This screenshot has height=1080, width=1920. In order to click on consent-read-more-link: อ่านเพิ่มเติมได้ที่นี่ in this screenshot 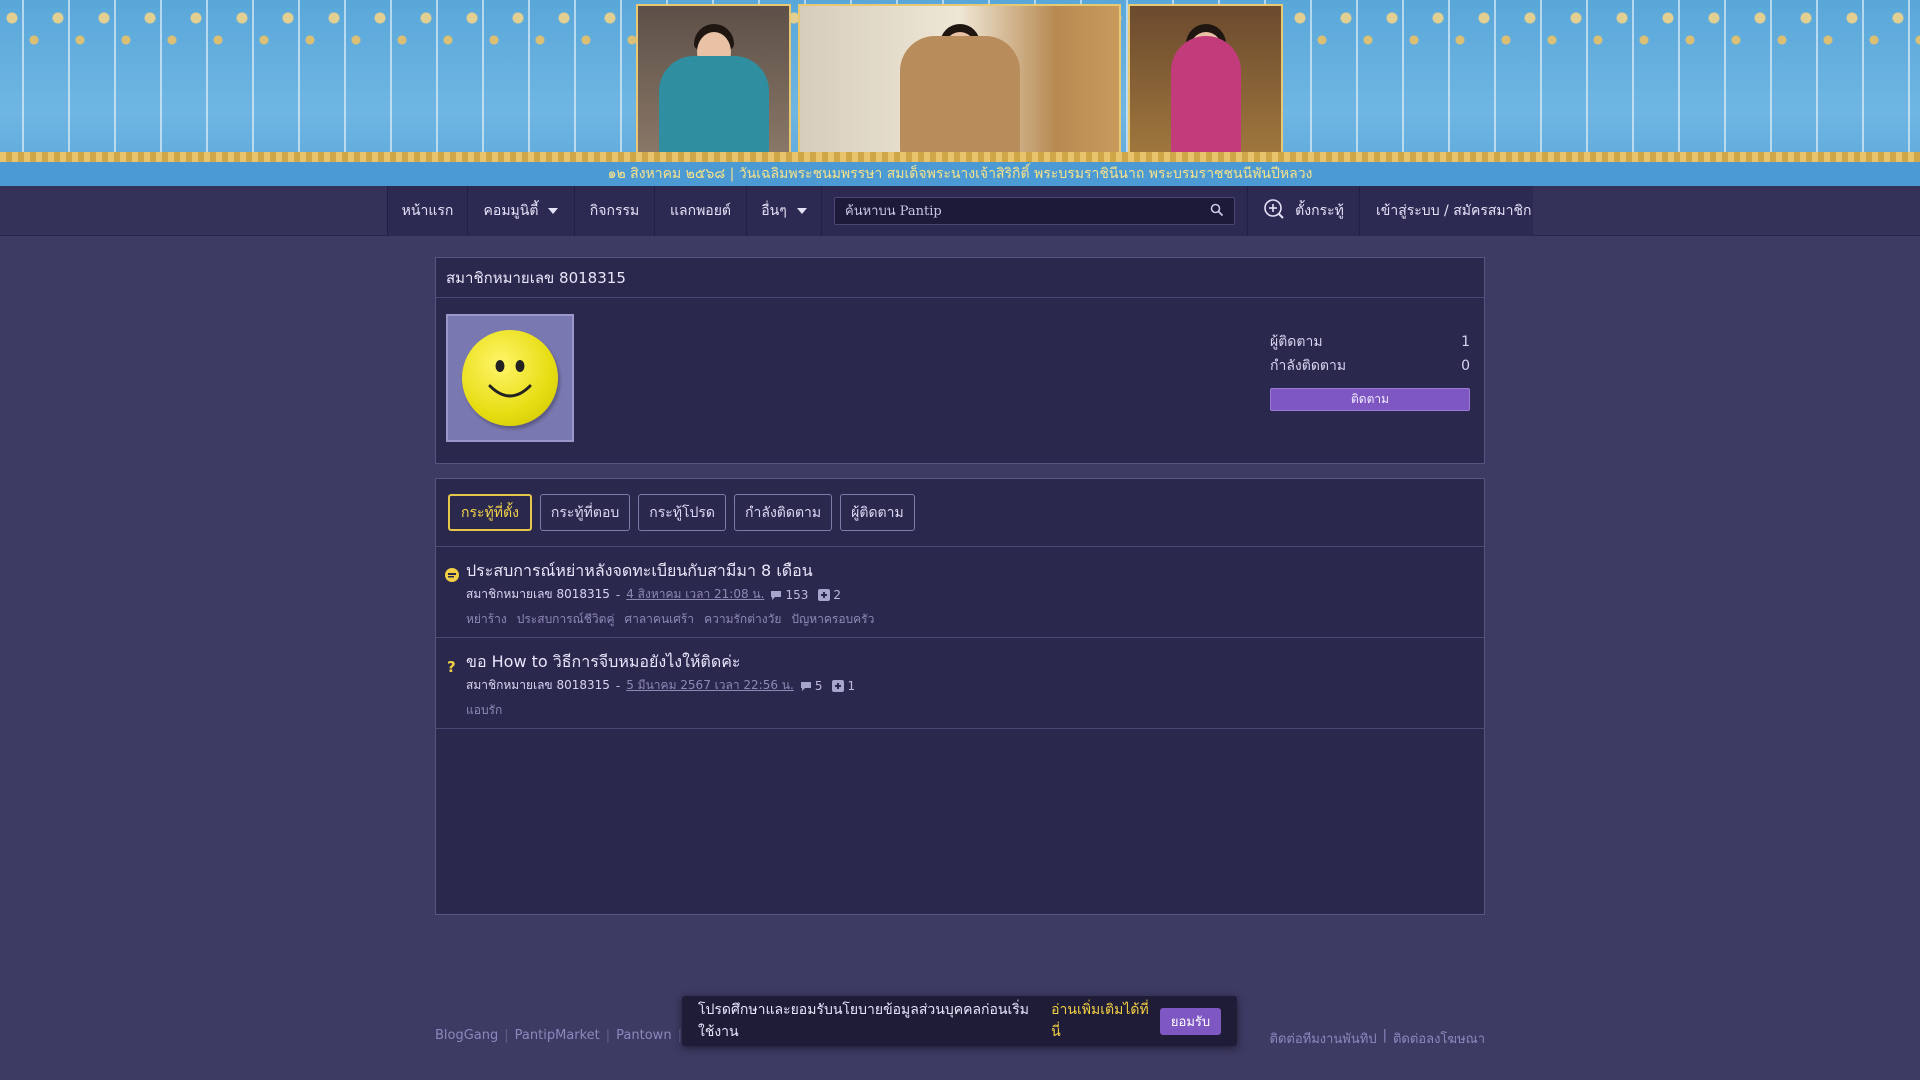, I will do `click(1100, 1021)`.